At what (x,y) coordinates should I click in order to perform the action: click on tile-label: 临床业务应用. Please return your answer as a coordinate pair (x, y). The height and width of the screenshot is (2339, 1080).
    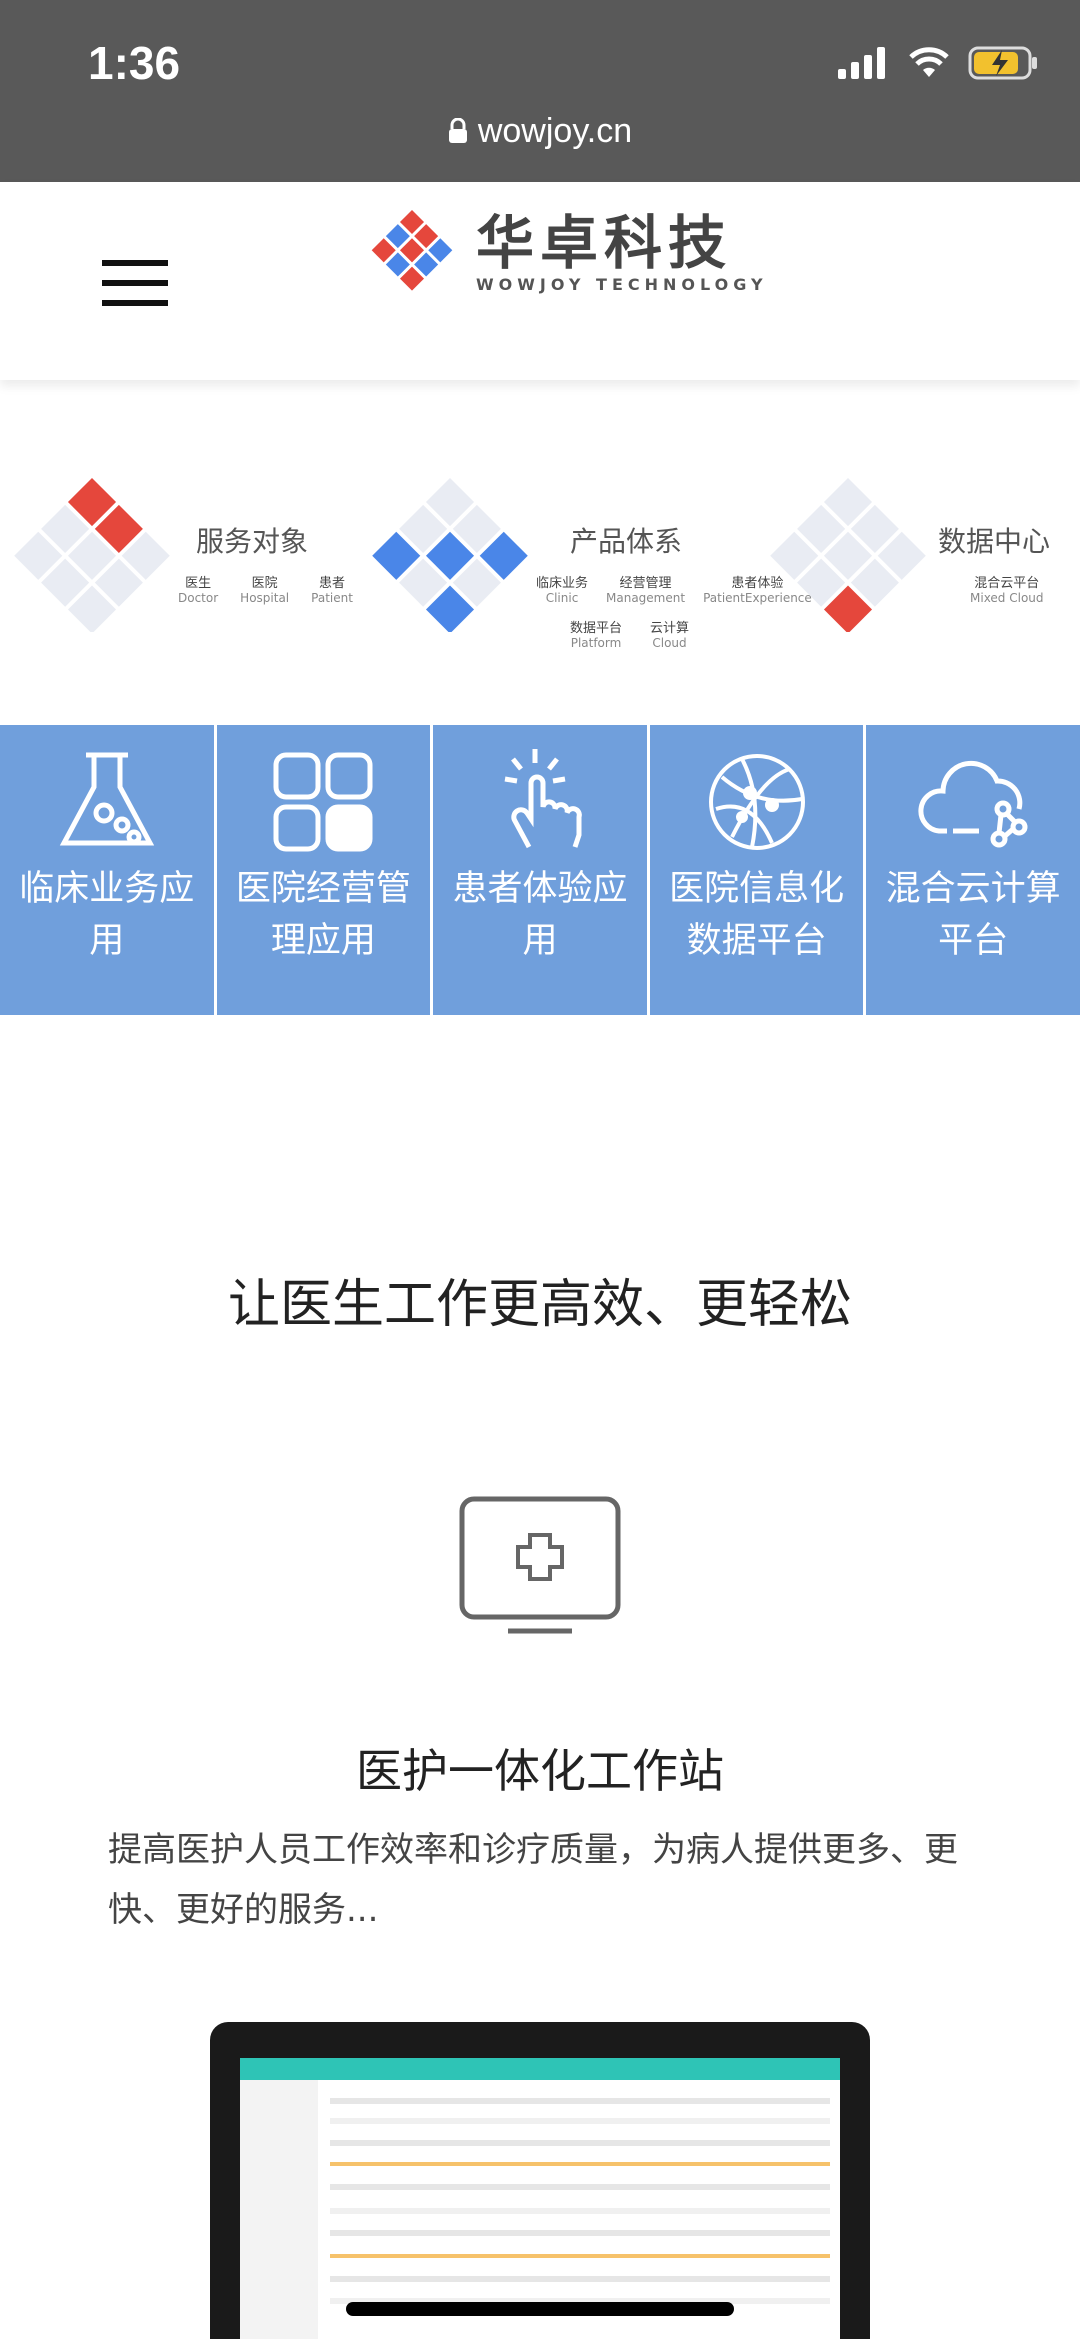
    Looking at the image, I should click on (107, 915).